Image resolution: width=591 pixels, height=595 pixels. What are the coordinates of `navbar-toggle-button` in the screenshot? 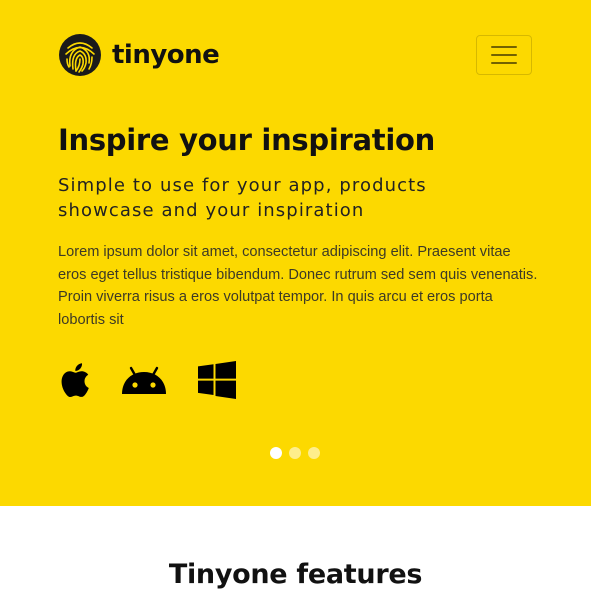 It's located at (504, 55).